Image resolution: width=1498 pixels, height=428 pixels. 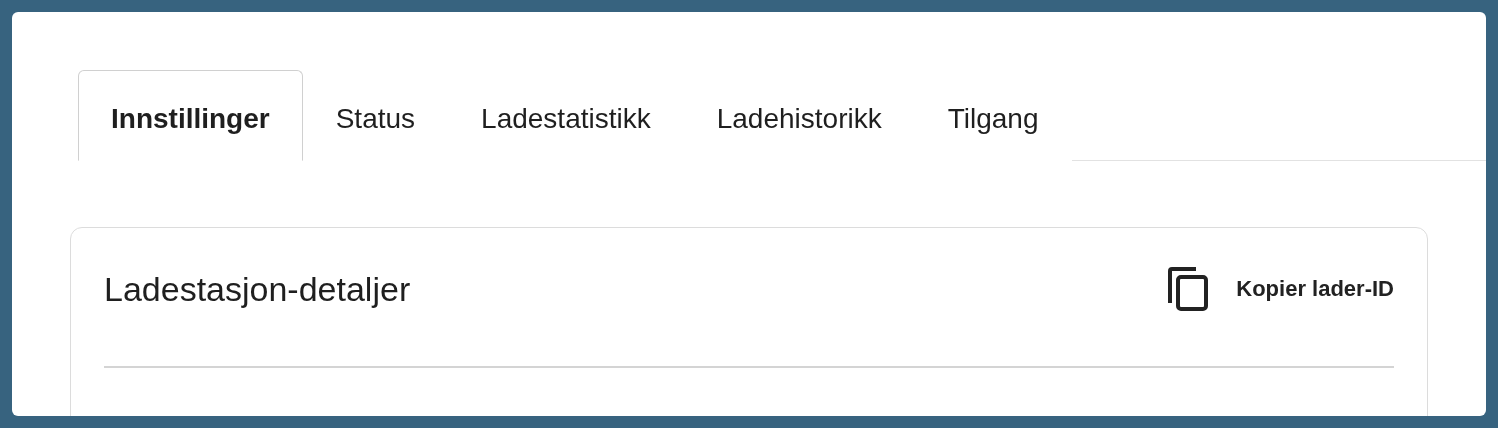 I want to click on copy-icon, so click(x=1188, y=289).